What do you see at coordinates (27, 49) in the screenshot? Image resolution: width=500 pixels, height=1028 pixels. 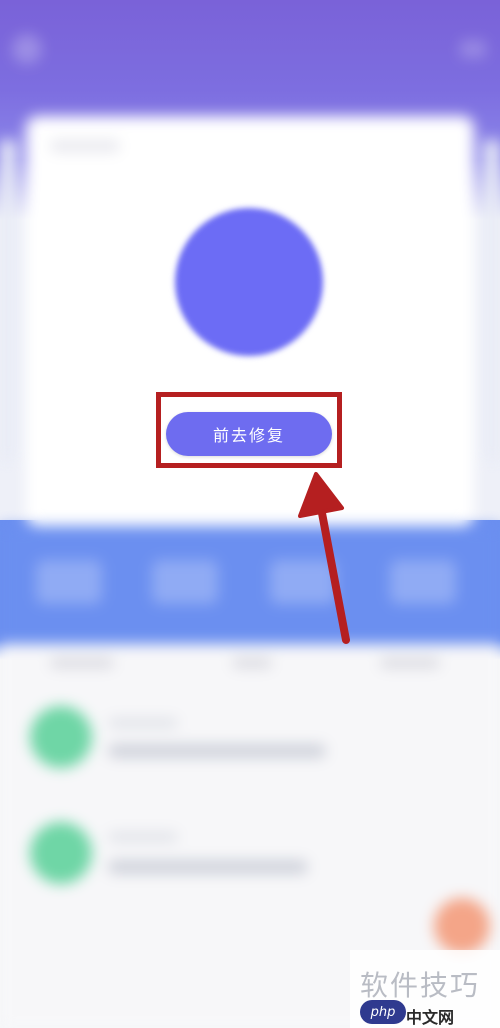 I see `back-icon` at bounding box center [27, 49].